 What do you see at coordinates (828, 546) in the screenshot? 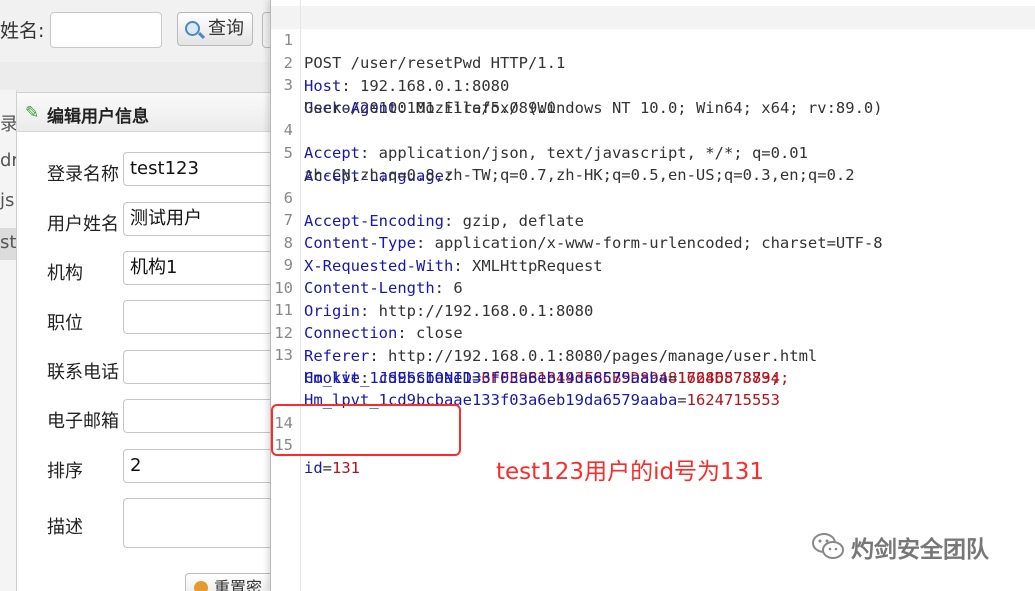
I see `wechat-icon` at bounding box center [828, 546].